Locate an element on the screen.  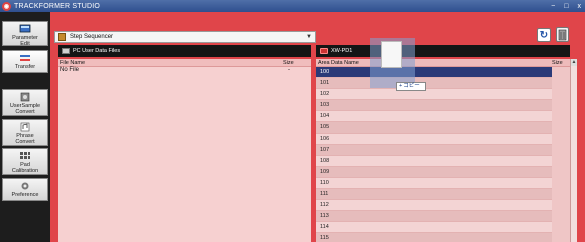
drag-ghost is located at coordinates (392, 63).